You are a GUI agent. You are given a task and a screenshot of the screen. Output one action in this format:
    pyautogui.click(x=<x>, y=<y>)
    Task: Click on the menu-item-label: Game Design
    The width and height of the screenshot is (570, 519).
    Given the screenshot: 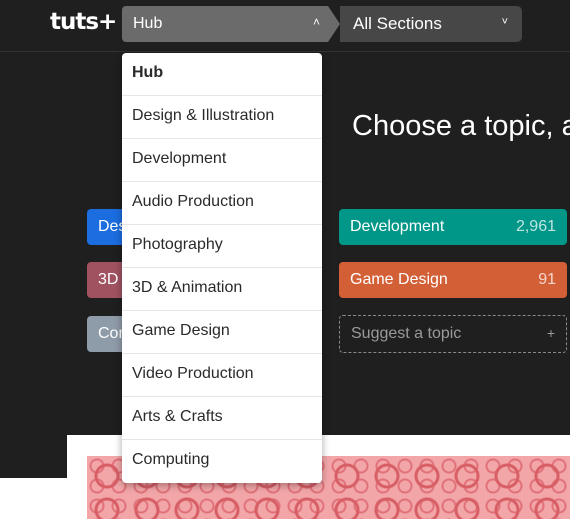 What is the action you would take?
    pyautogui.click(x=181, y=330)
    